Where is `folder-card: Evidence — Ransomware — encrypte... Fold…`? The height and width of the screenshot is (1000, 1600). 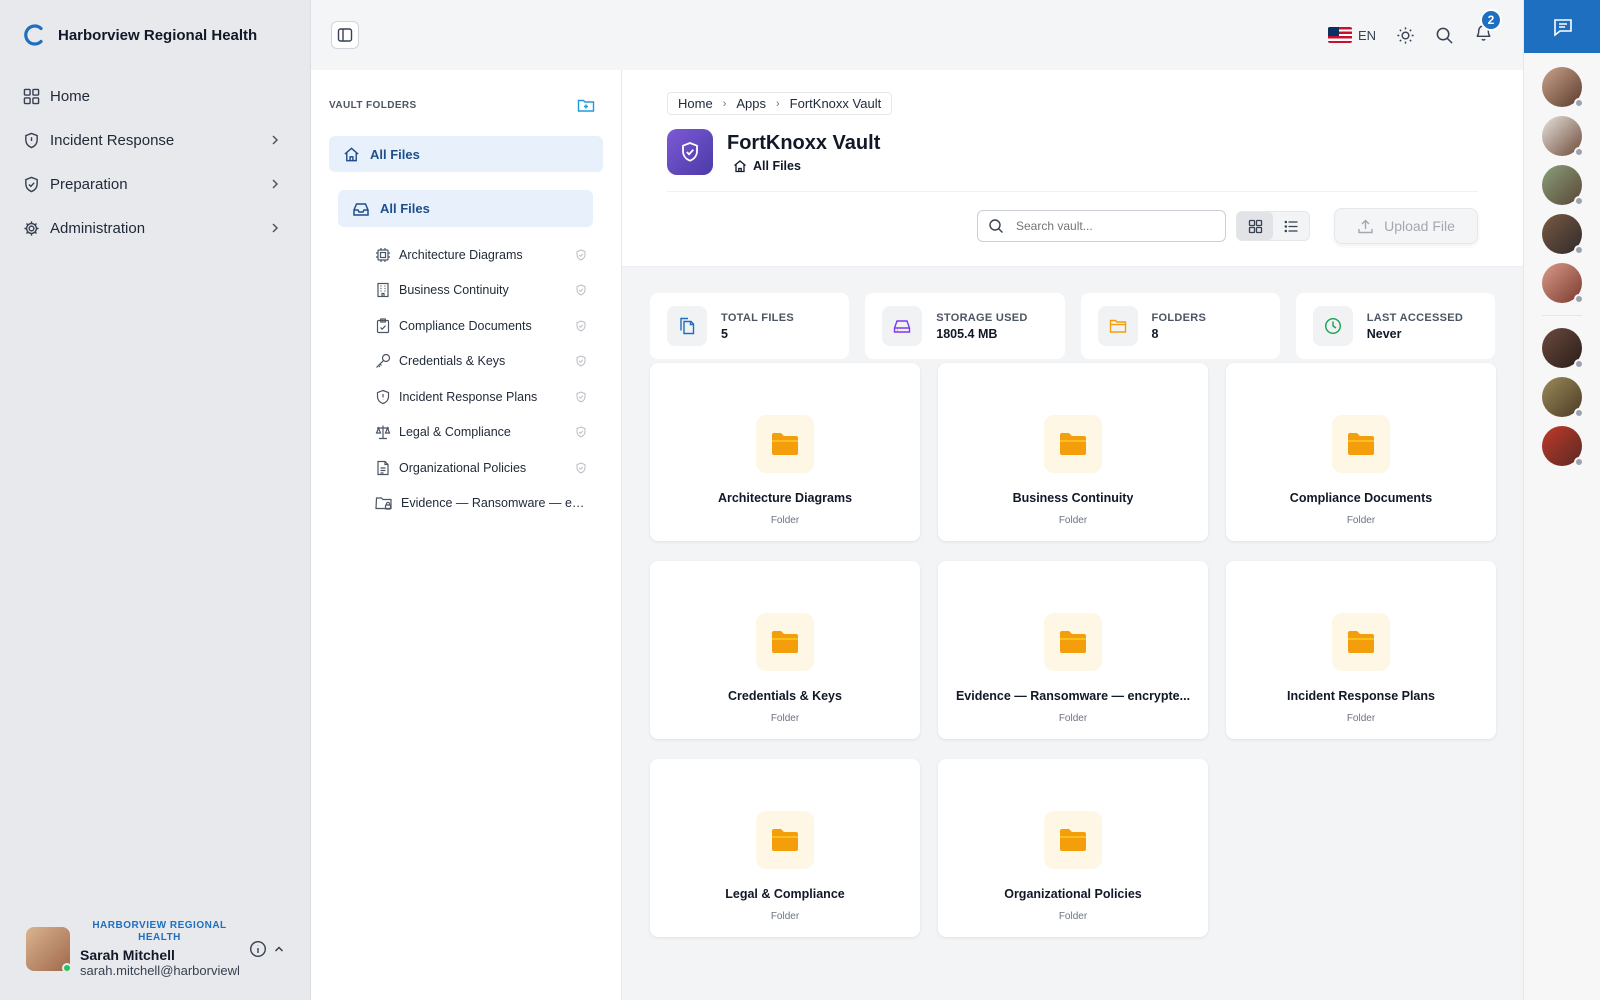 folder-card: Evidence — Ransomware — encrypte... Fold… is located at coordinates (1073, 650).